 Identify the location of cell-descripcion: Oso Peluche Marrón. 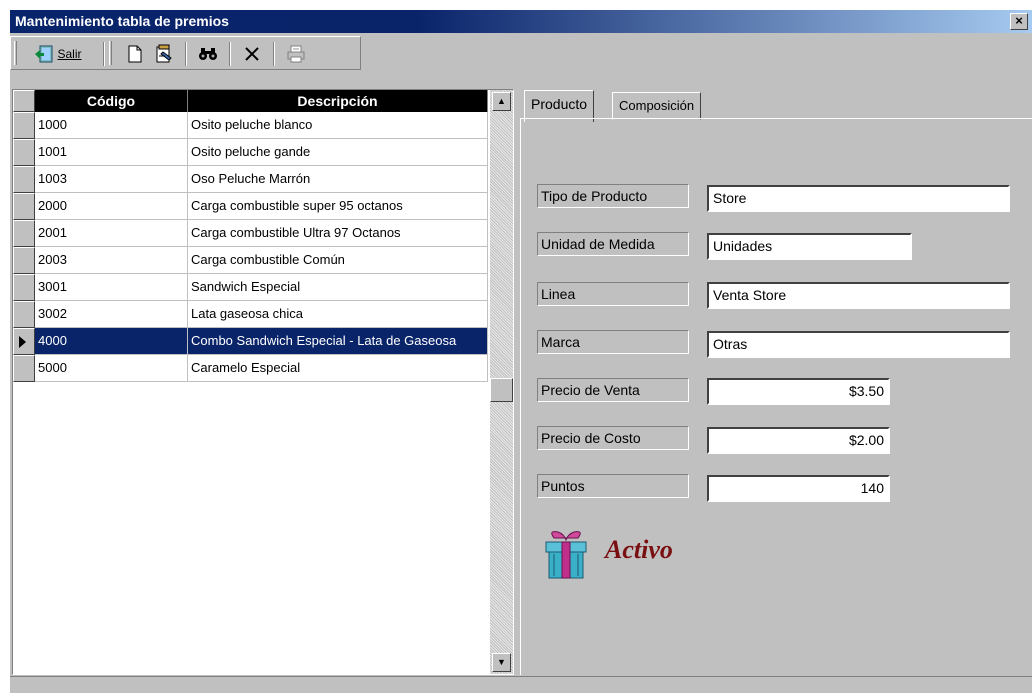
(338, 179).